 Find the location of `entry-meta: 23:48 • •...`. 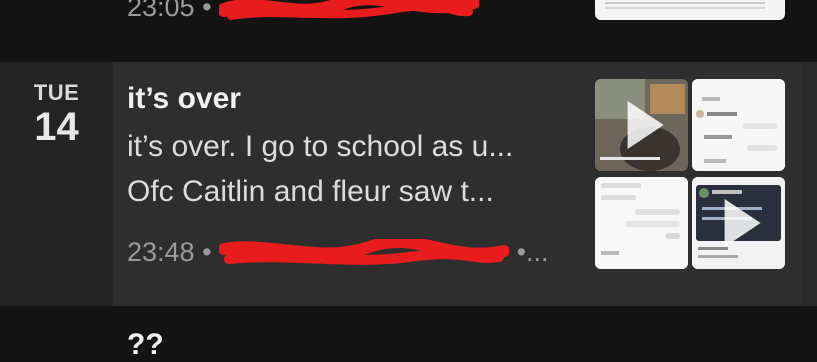

entry-meta: 23:48 • •... is located at coordinates (338, 253).